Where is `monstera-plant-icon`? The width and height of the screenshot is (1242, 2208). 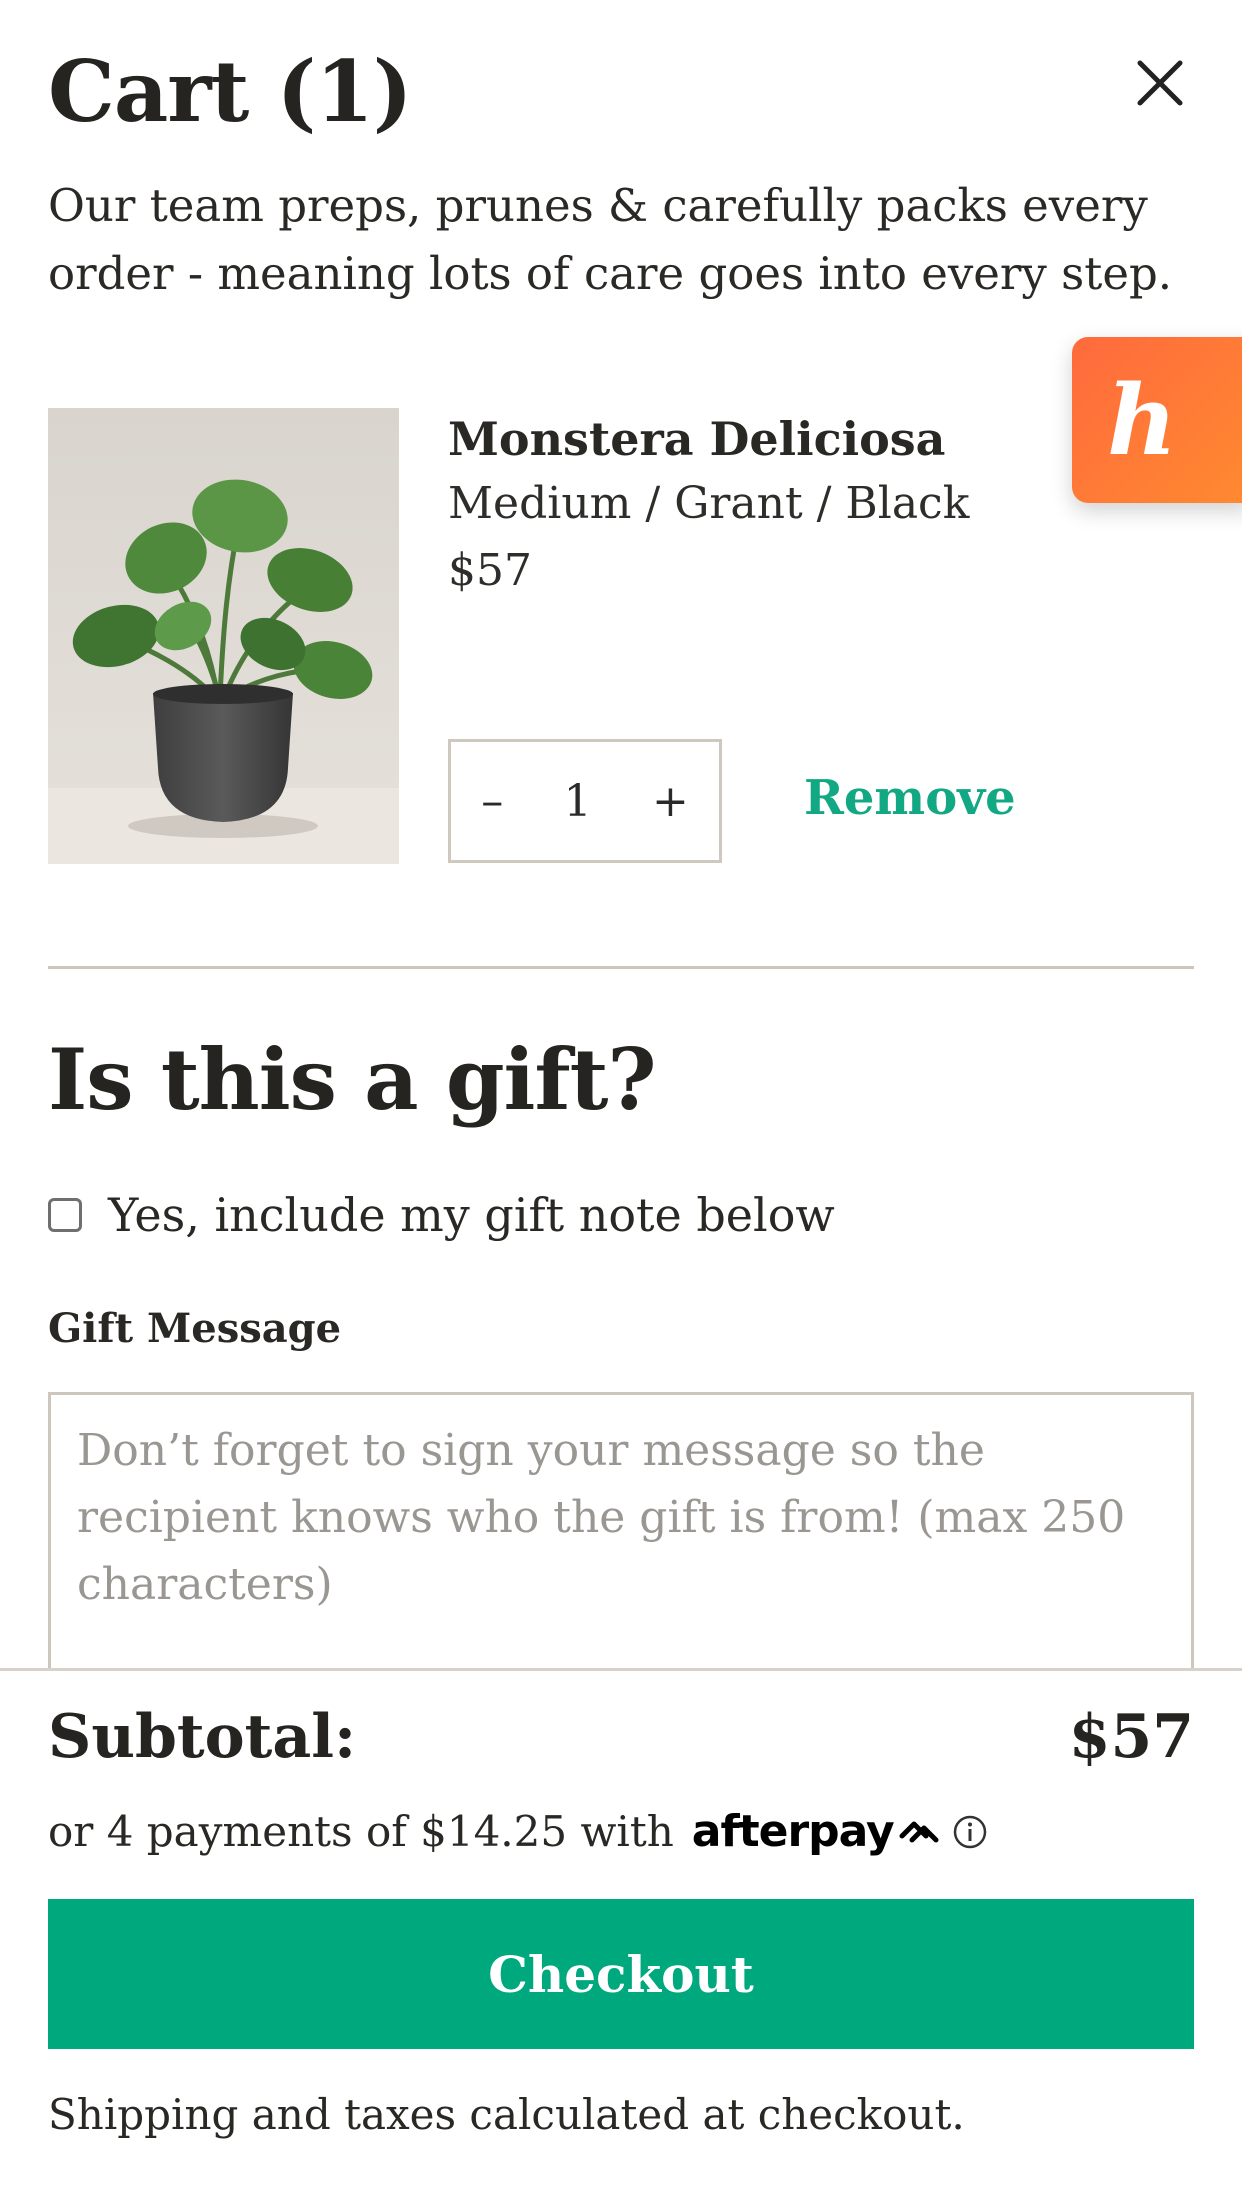 monstera-plant-icon is located at coordinates (223, 636).